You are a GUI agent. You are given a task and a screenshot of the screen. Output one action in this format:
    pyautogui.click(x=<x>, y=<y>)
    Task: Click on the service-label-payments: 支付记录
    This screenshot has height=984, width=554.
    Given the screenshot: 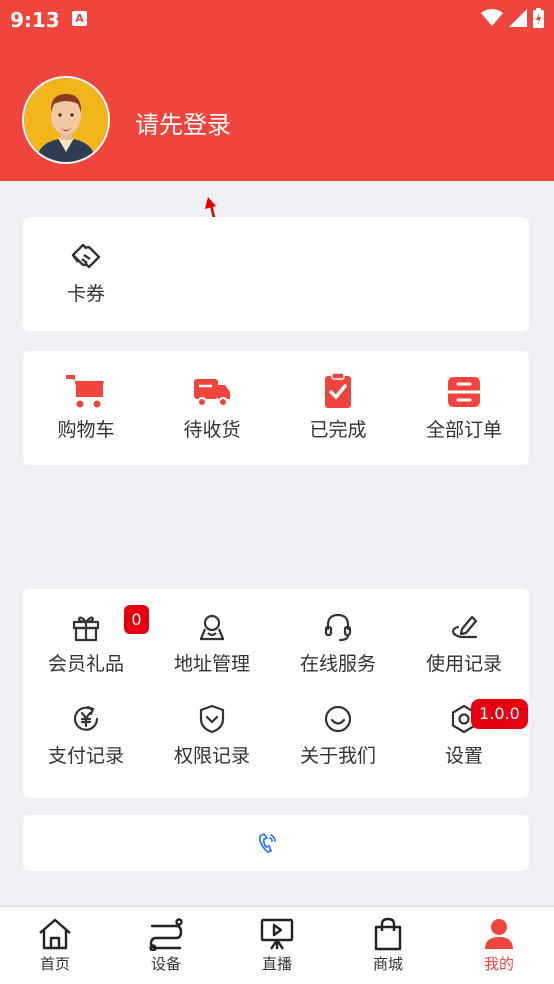 What is the action you would take?
    pyautogui.click(x=85, y=756)
    